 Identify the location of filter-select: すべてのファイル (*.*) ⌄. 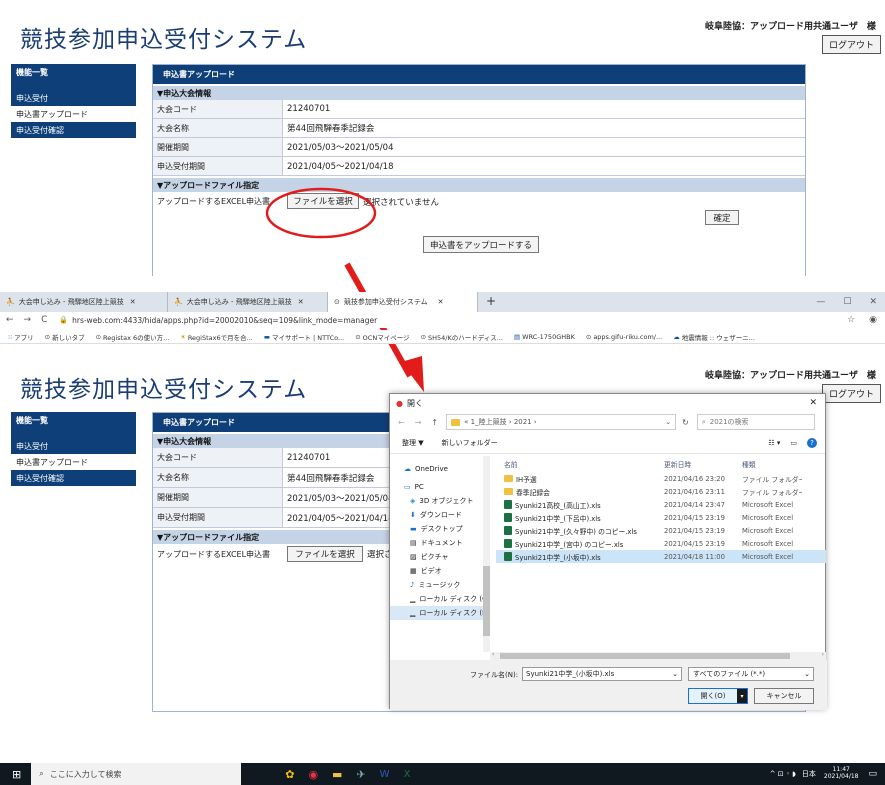
(751, 674).